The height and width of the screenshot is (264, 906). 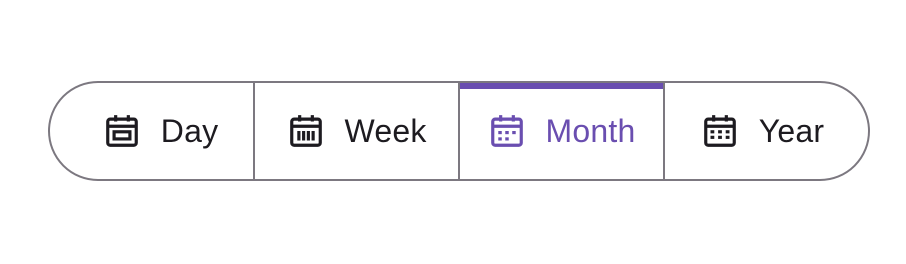 I want to click on segment-month: Month, so click(x=560, y=131).